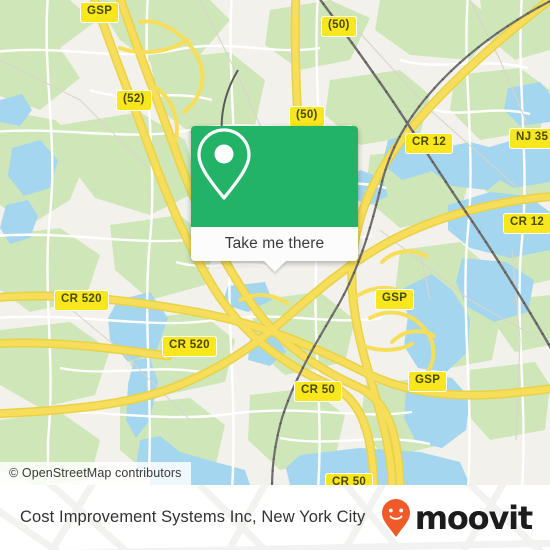 The height and width of the screenshot is (550, 550). I want to click on moovit-logo: moovit, so click(457, 517).